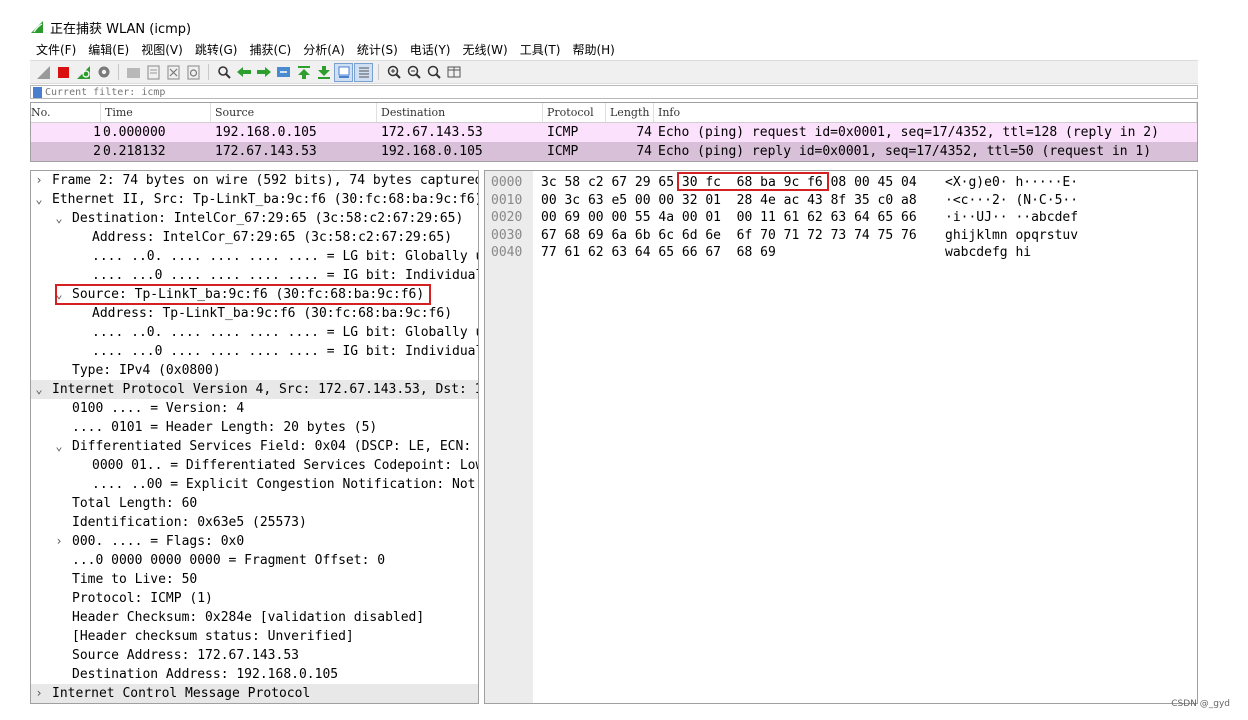 The height and width of the screenshot is (720, 1248). I want to click on go-last-icon, so click(323, 72).